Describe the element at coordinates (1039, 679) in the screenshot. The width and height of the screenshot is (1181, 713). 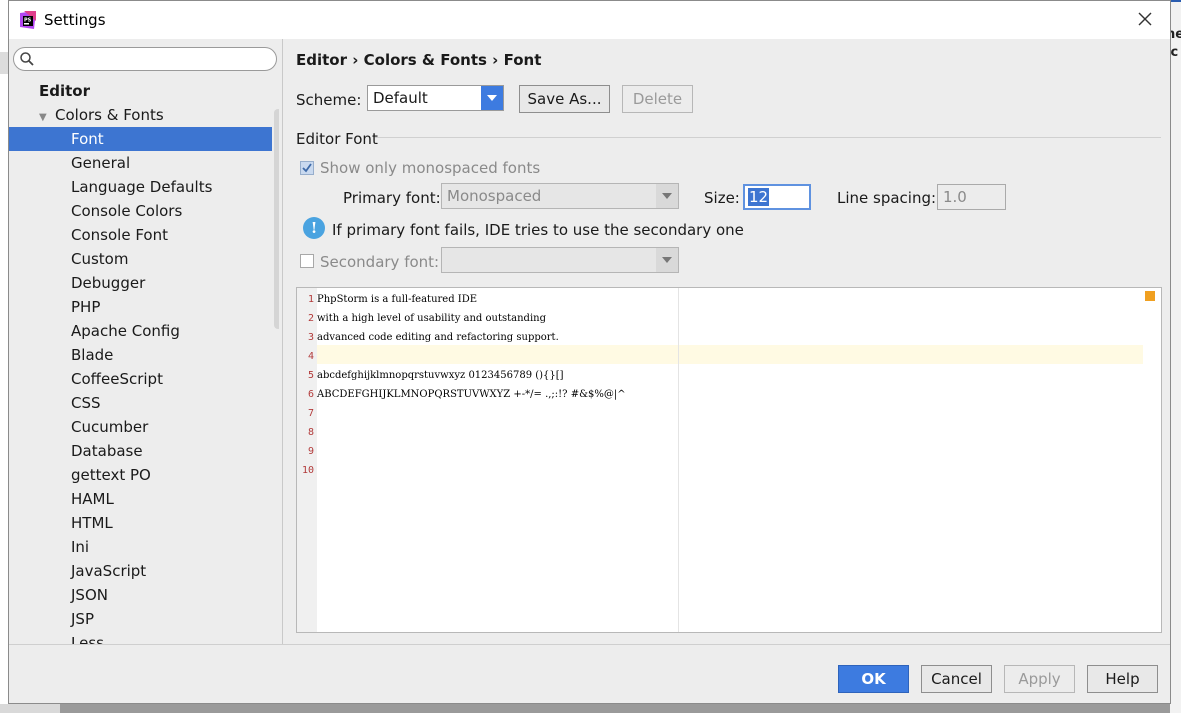
I see `apply-button: Apply` at that location.